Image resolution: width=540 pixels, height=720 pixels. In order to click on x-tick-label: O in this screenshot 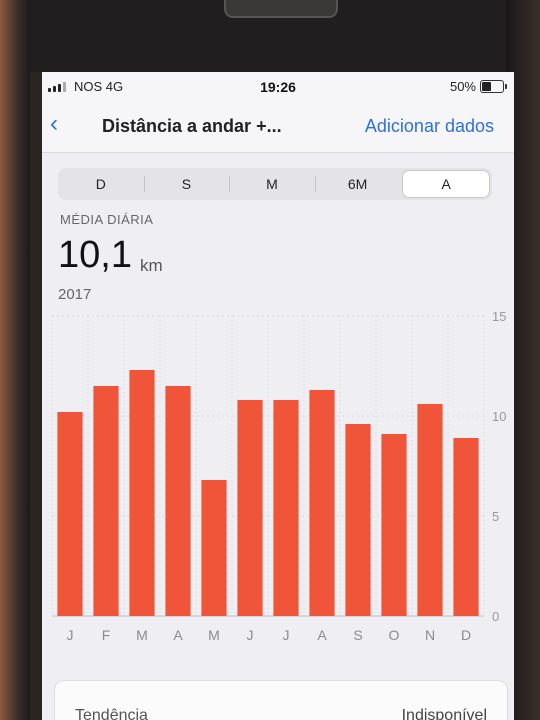, I will do `click(394, 635)`.